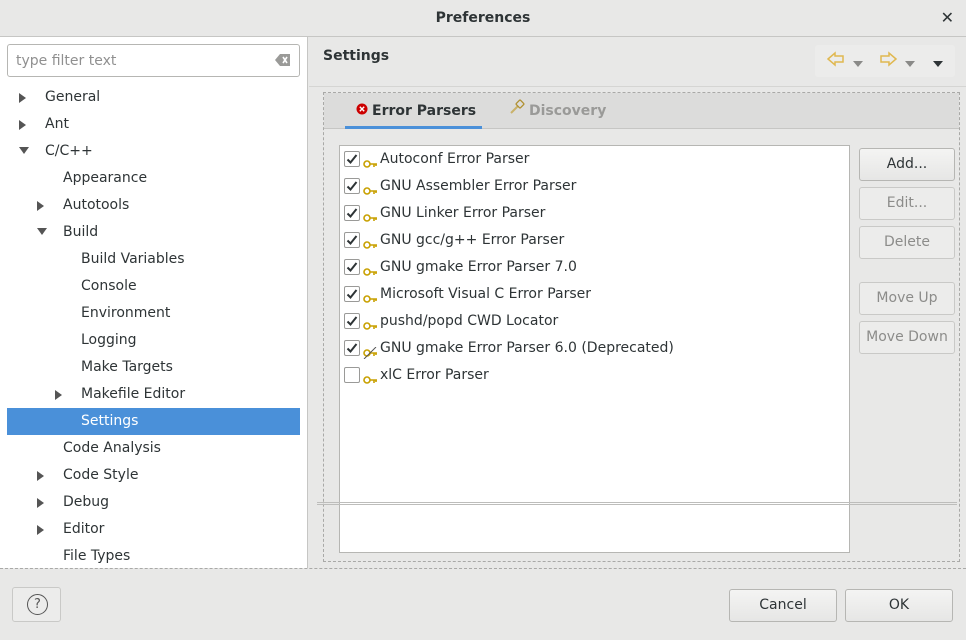  Describe the element at coordinates (469, 321) in the screenshot. I see `parser-label: pushd/popd CWD Locator` at that location.